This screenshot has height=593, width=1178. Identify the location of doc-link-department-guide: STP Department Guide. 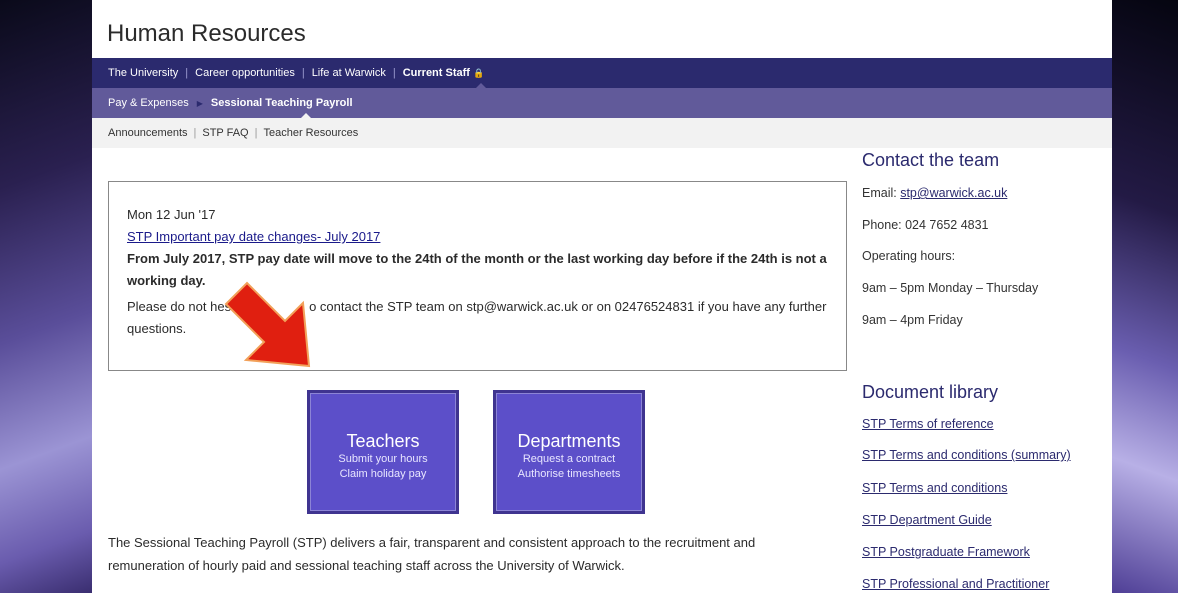
(927, 520).